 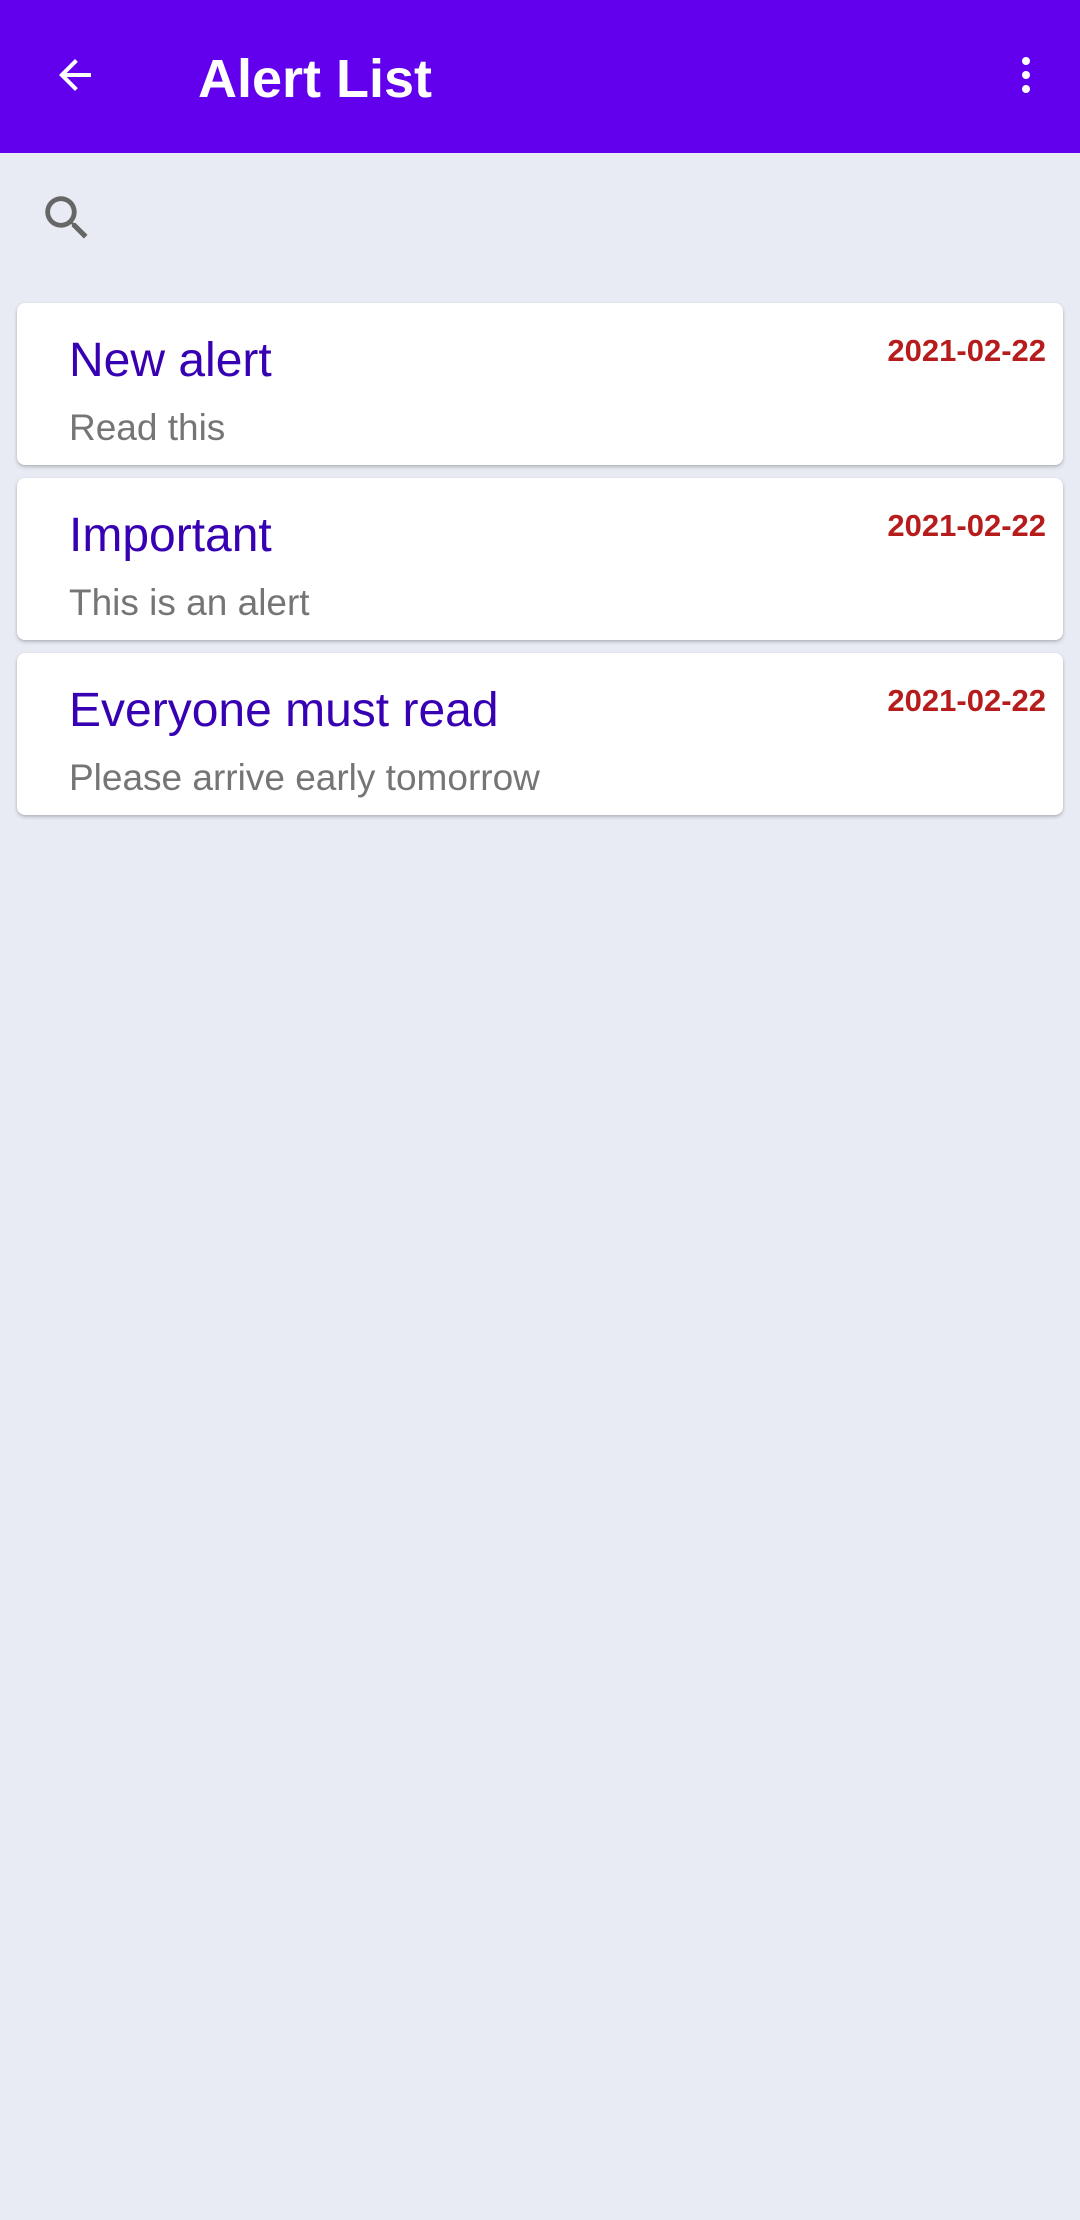 I want to click on page-title: Alert List, so click(x=315, y=79).